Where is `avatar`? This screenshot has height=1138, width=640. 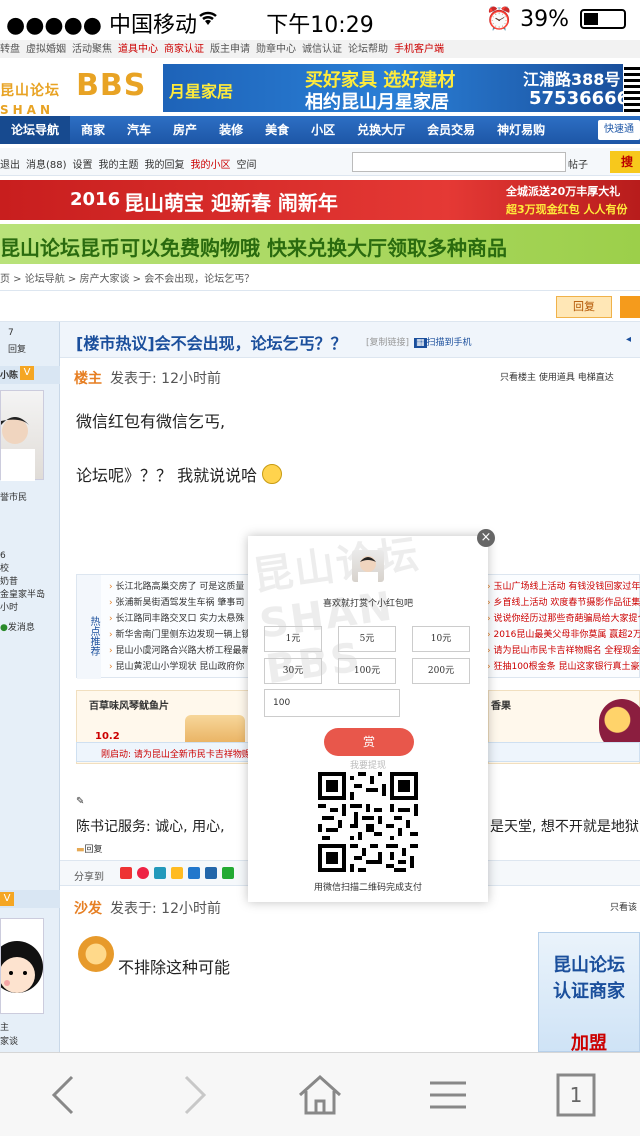 avatar is located at coordinates (22, 435).